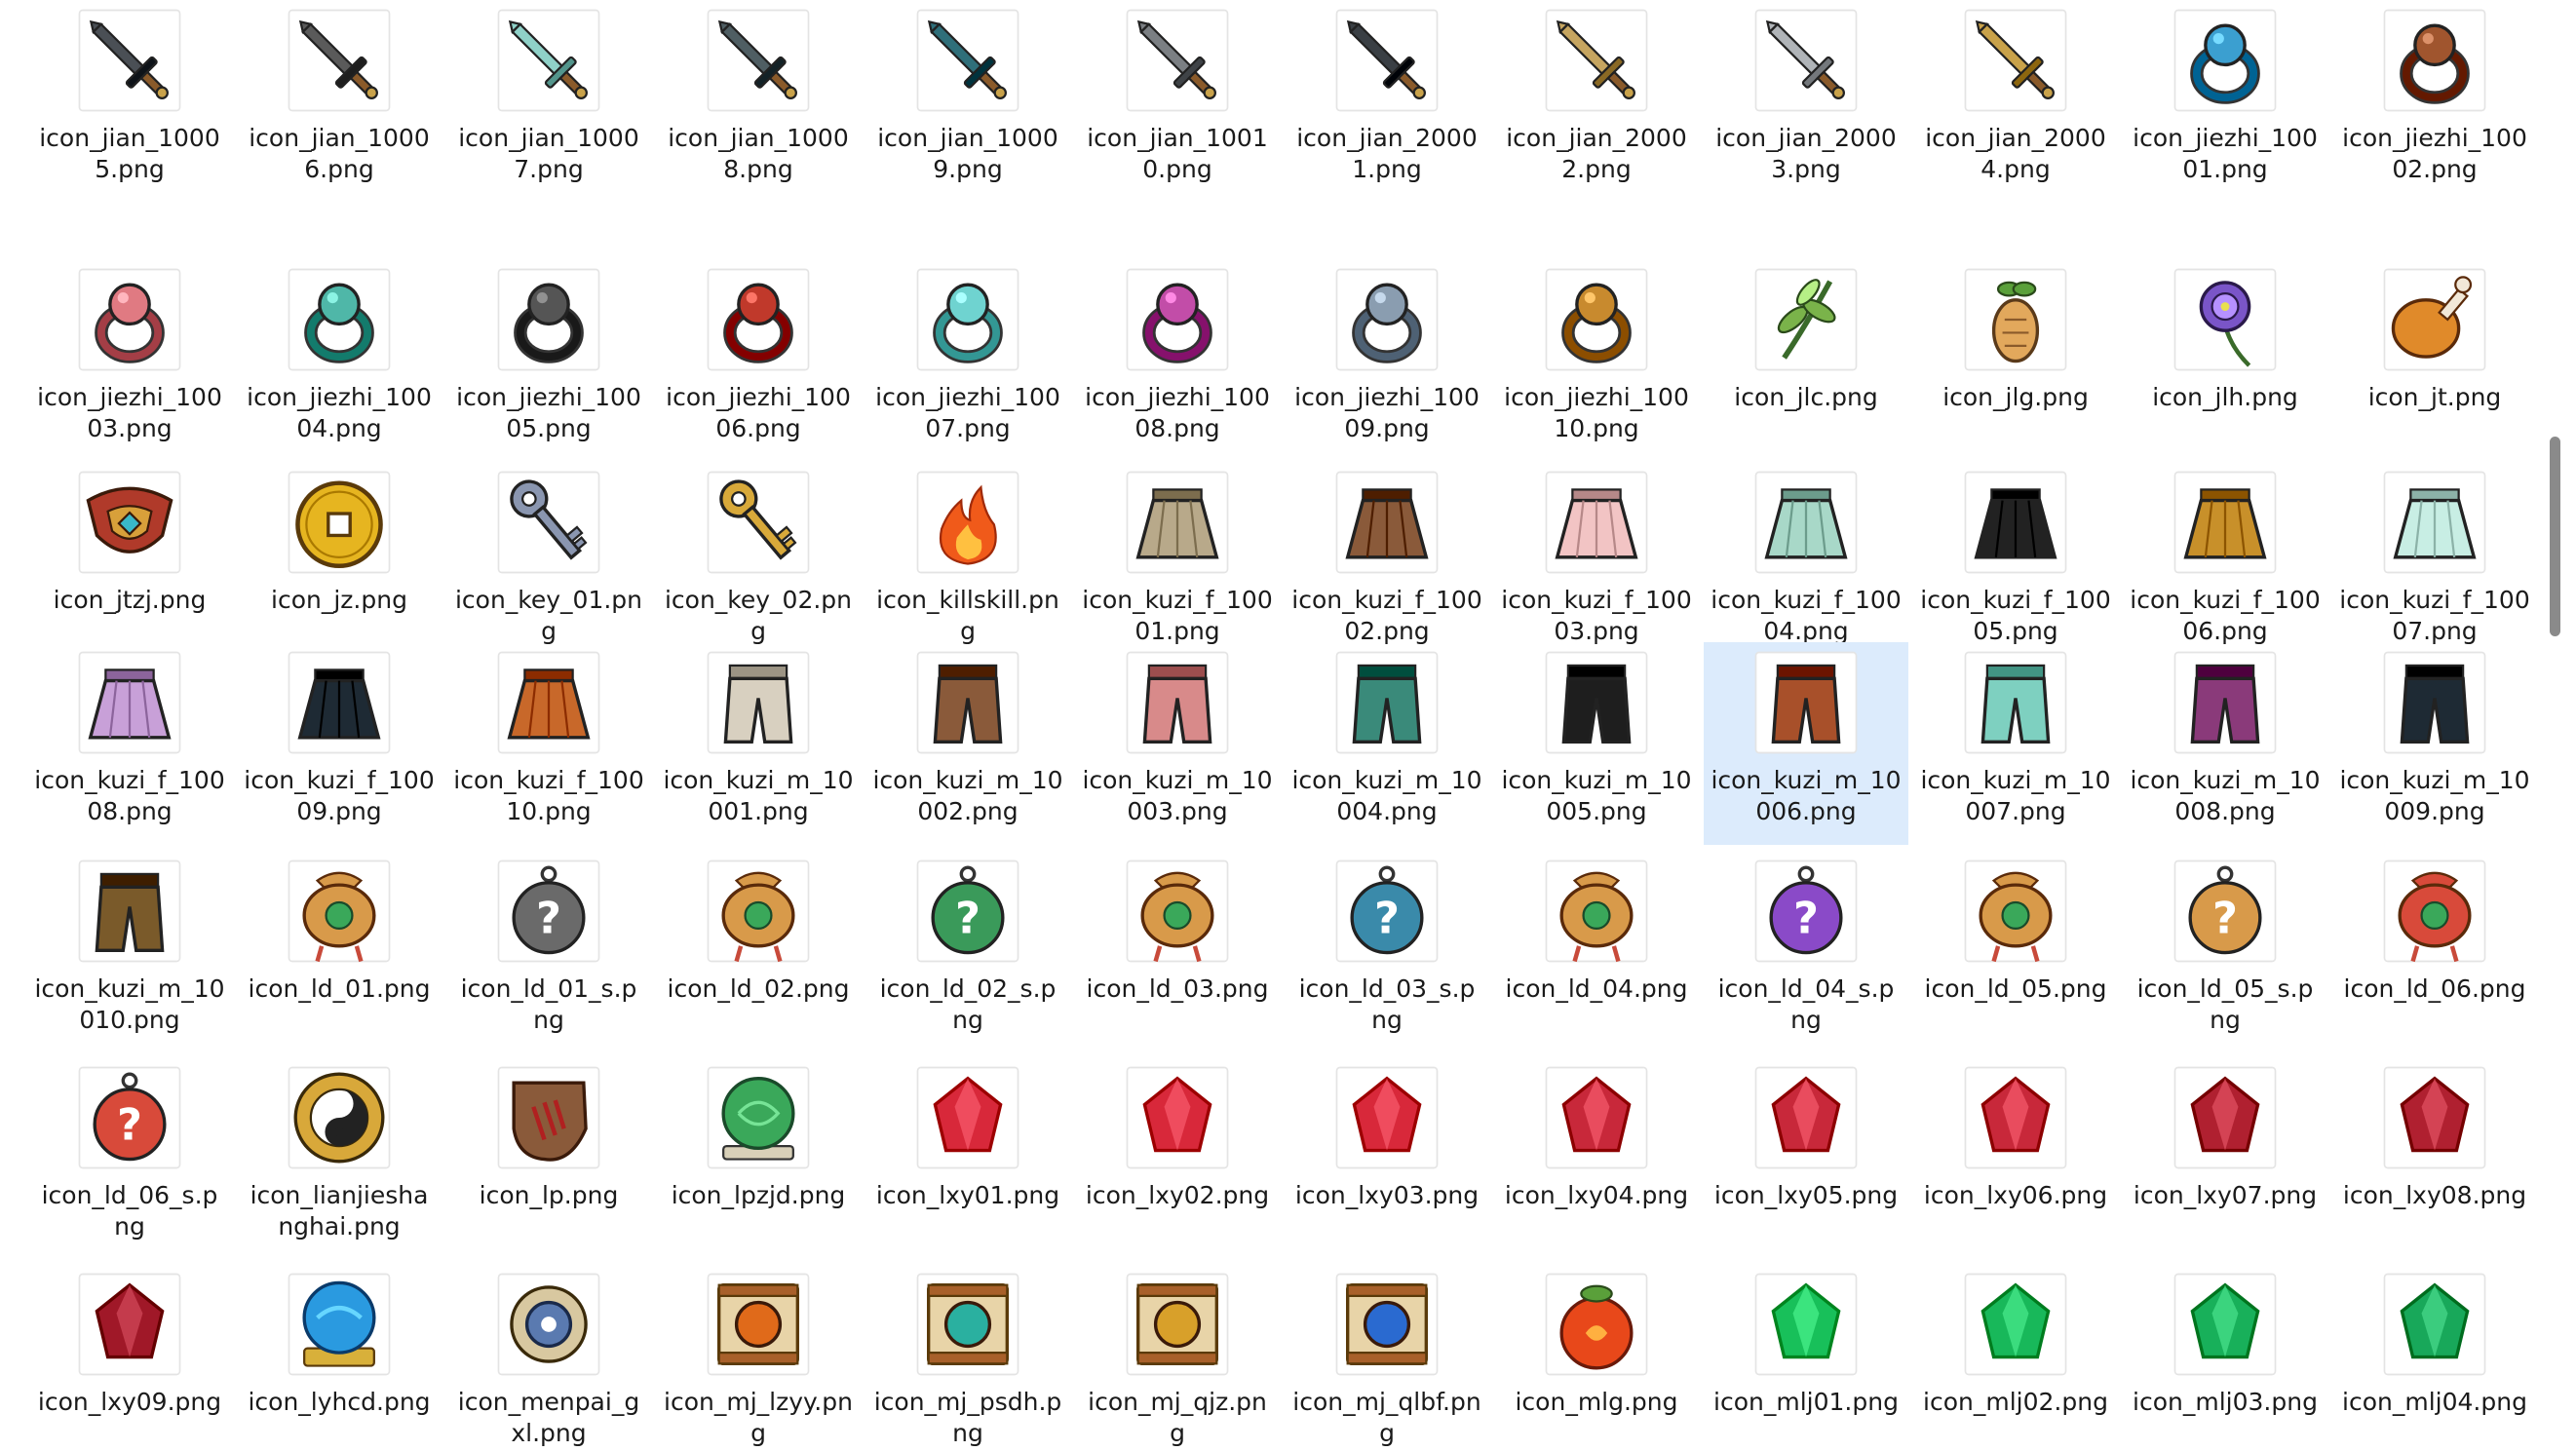  What do you see at coordinates (548, 359) in the screenshot?
I see `file-item: icon_jiezhi_10005.png` at bounding box center [548, 359].